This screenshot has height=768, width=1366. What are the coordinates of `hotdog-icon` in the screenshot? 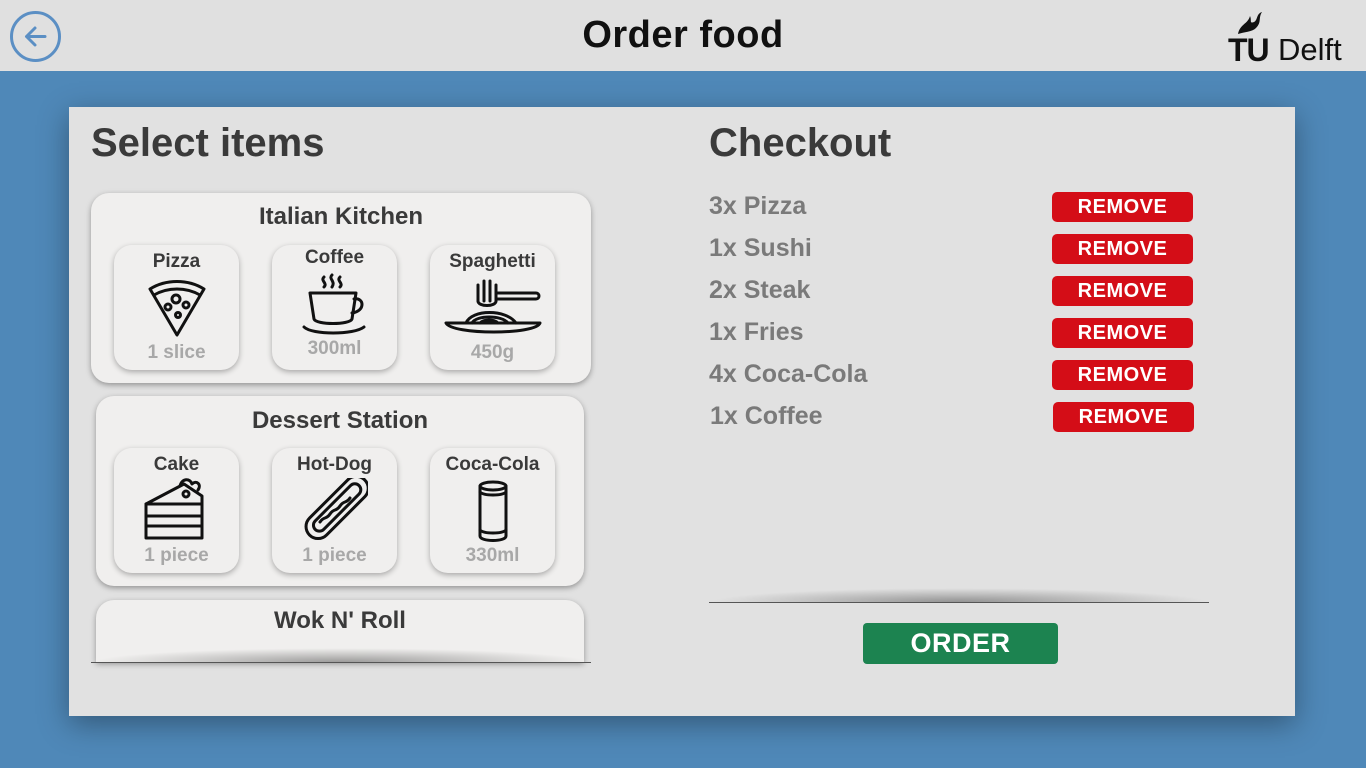 It's located at (336, 509).